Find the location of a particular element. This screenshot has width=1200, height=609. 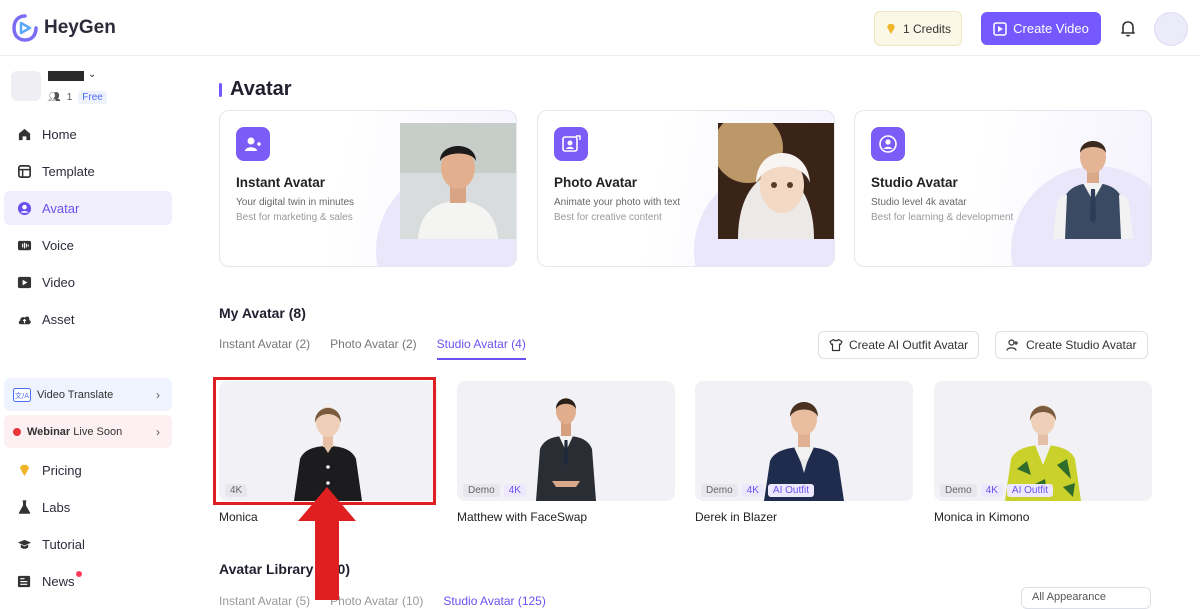

sidebar-item-label: Tutorial is located at coordinates (63, 544).